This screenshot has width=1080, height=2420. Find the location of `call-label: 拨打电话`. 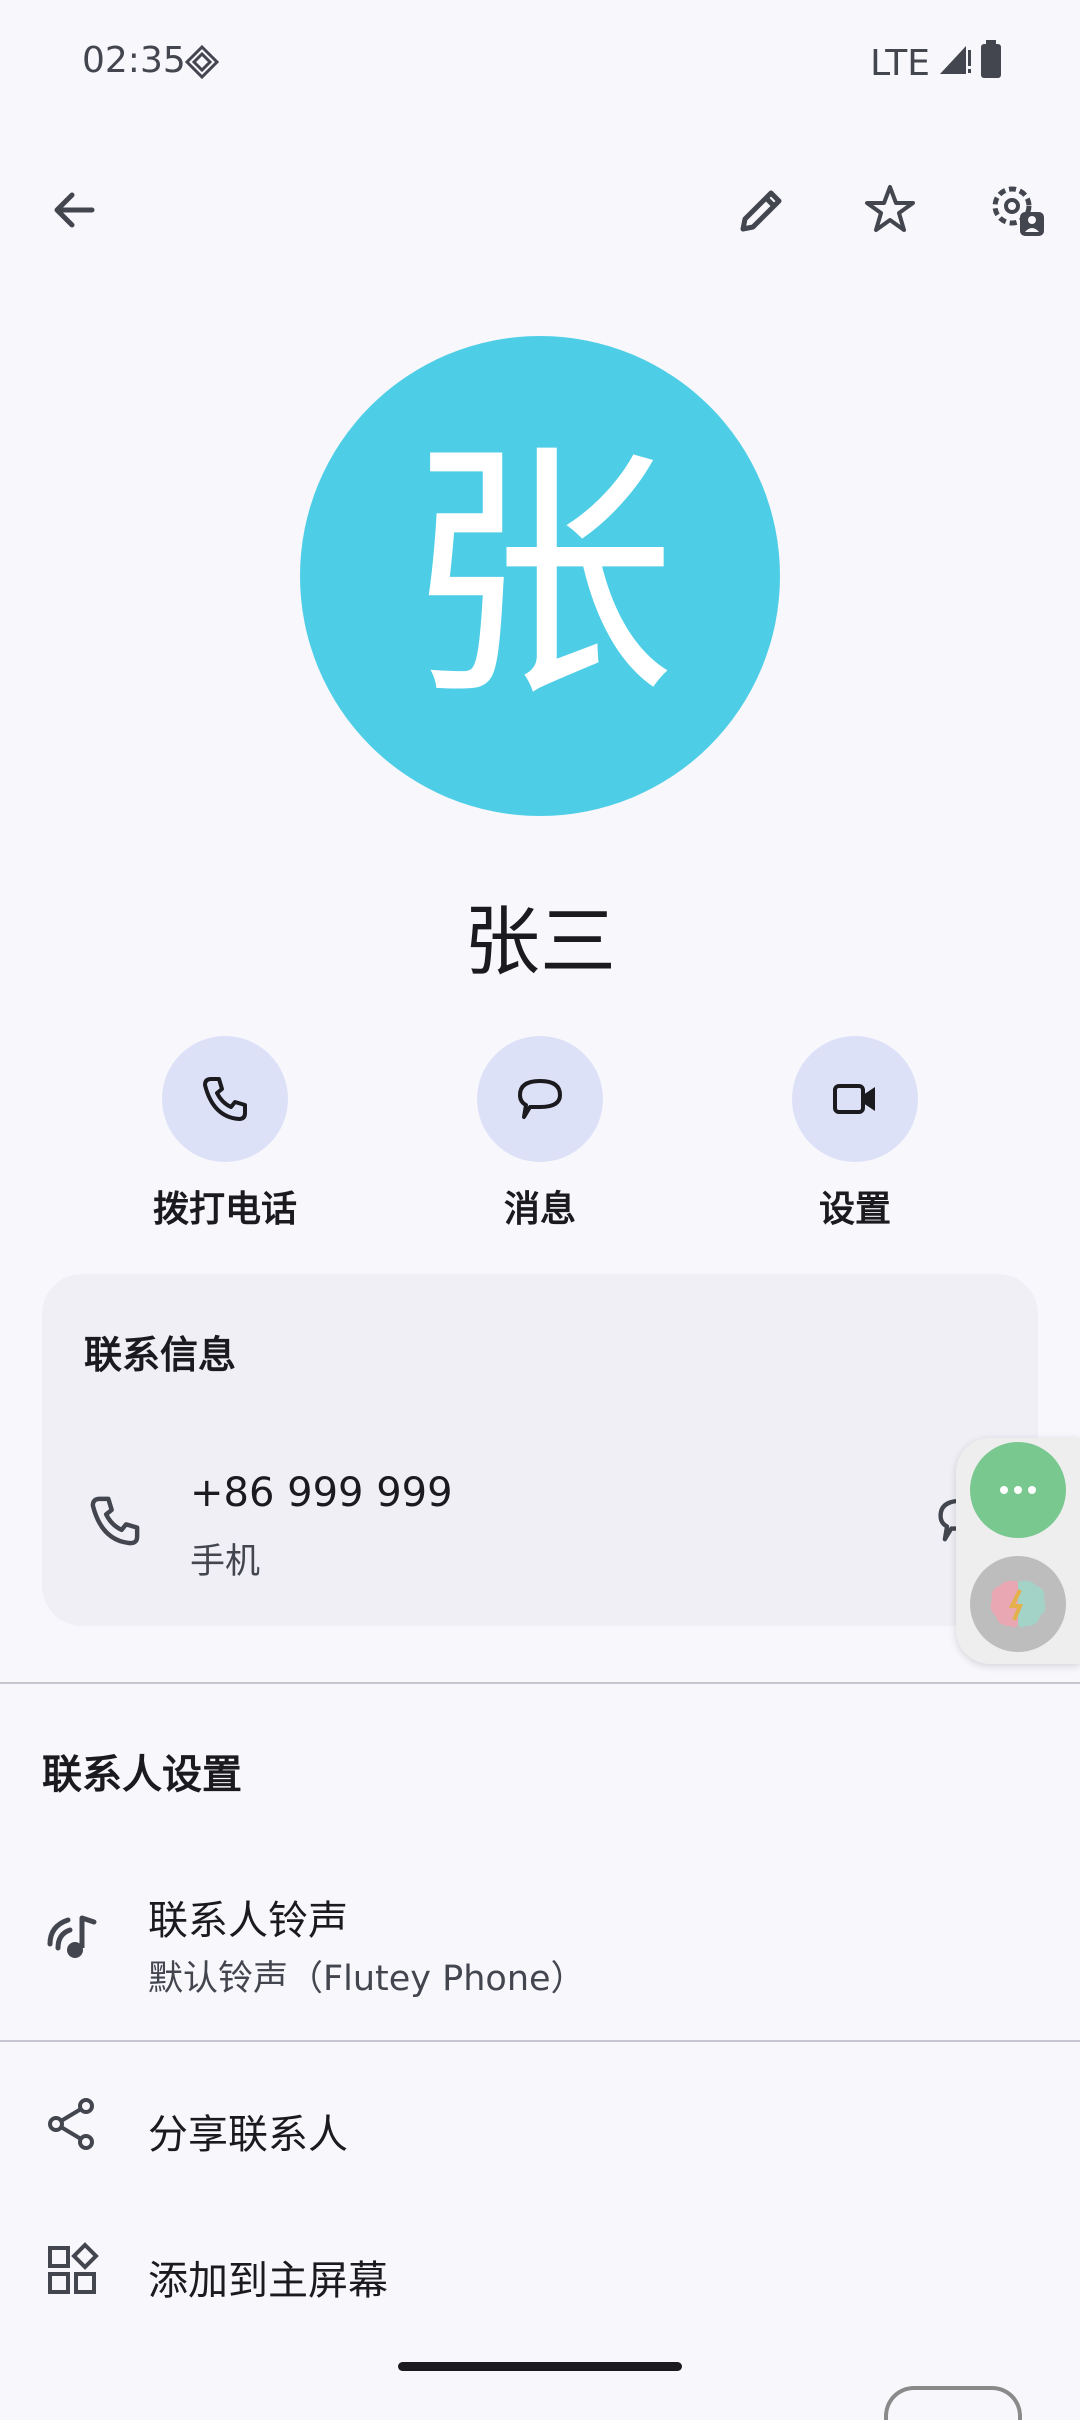

call-label: 拨打电话 is located at coordinates (224, 1209).